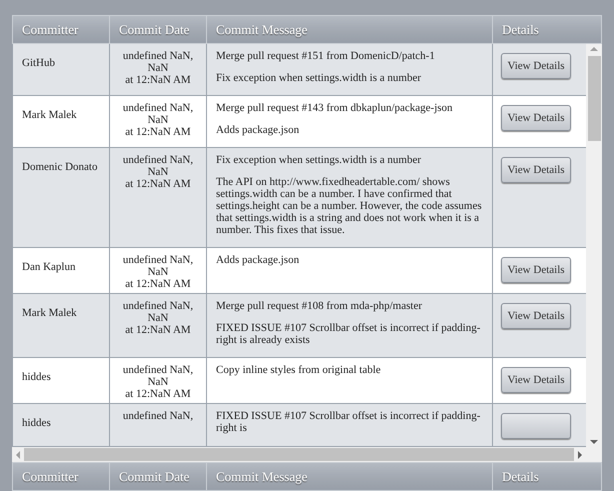 This screenshot has width=614, height=491. What do you see at coordinates (60, 167) in the screenshot?
I see `committer-name: Domenic Donato` at bounding box center [60, 167].